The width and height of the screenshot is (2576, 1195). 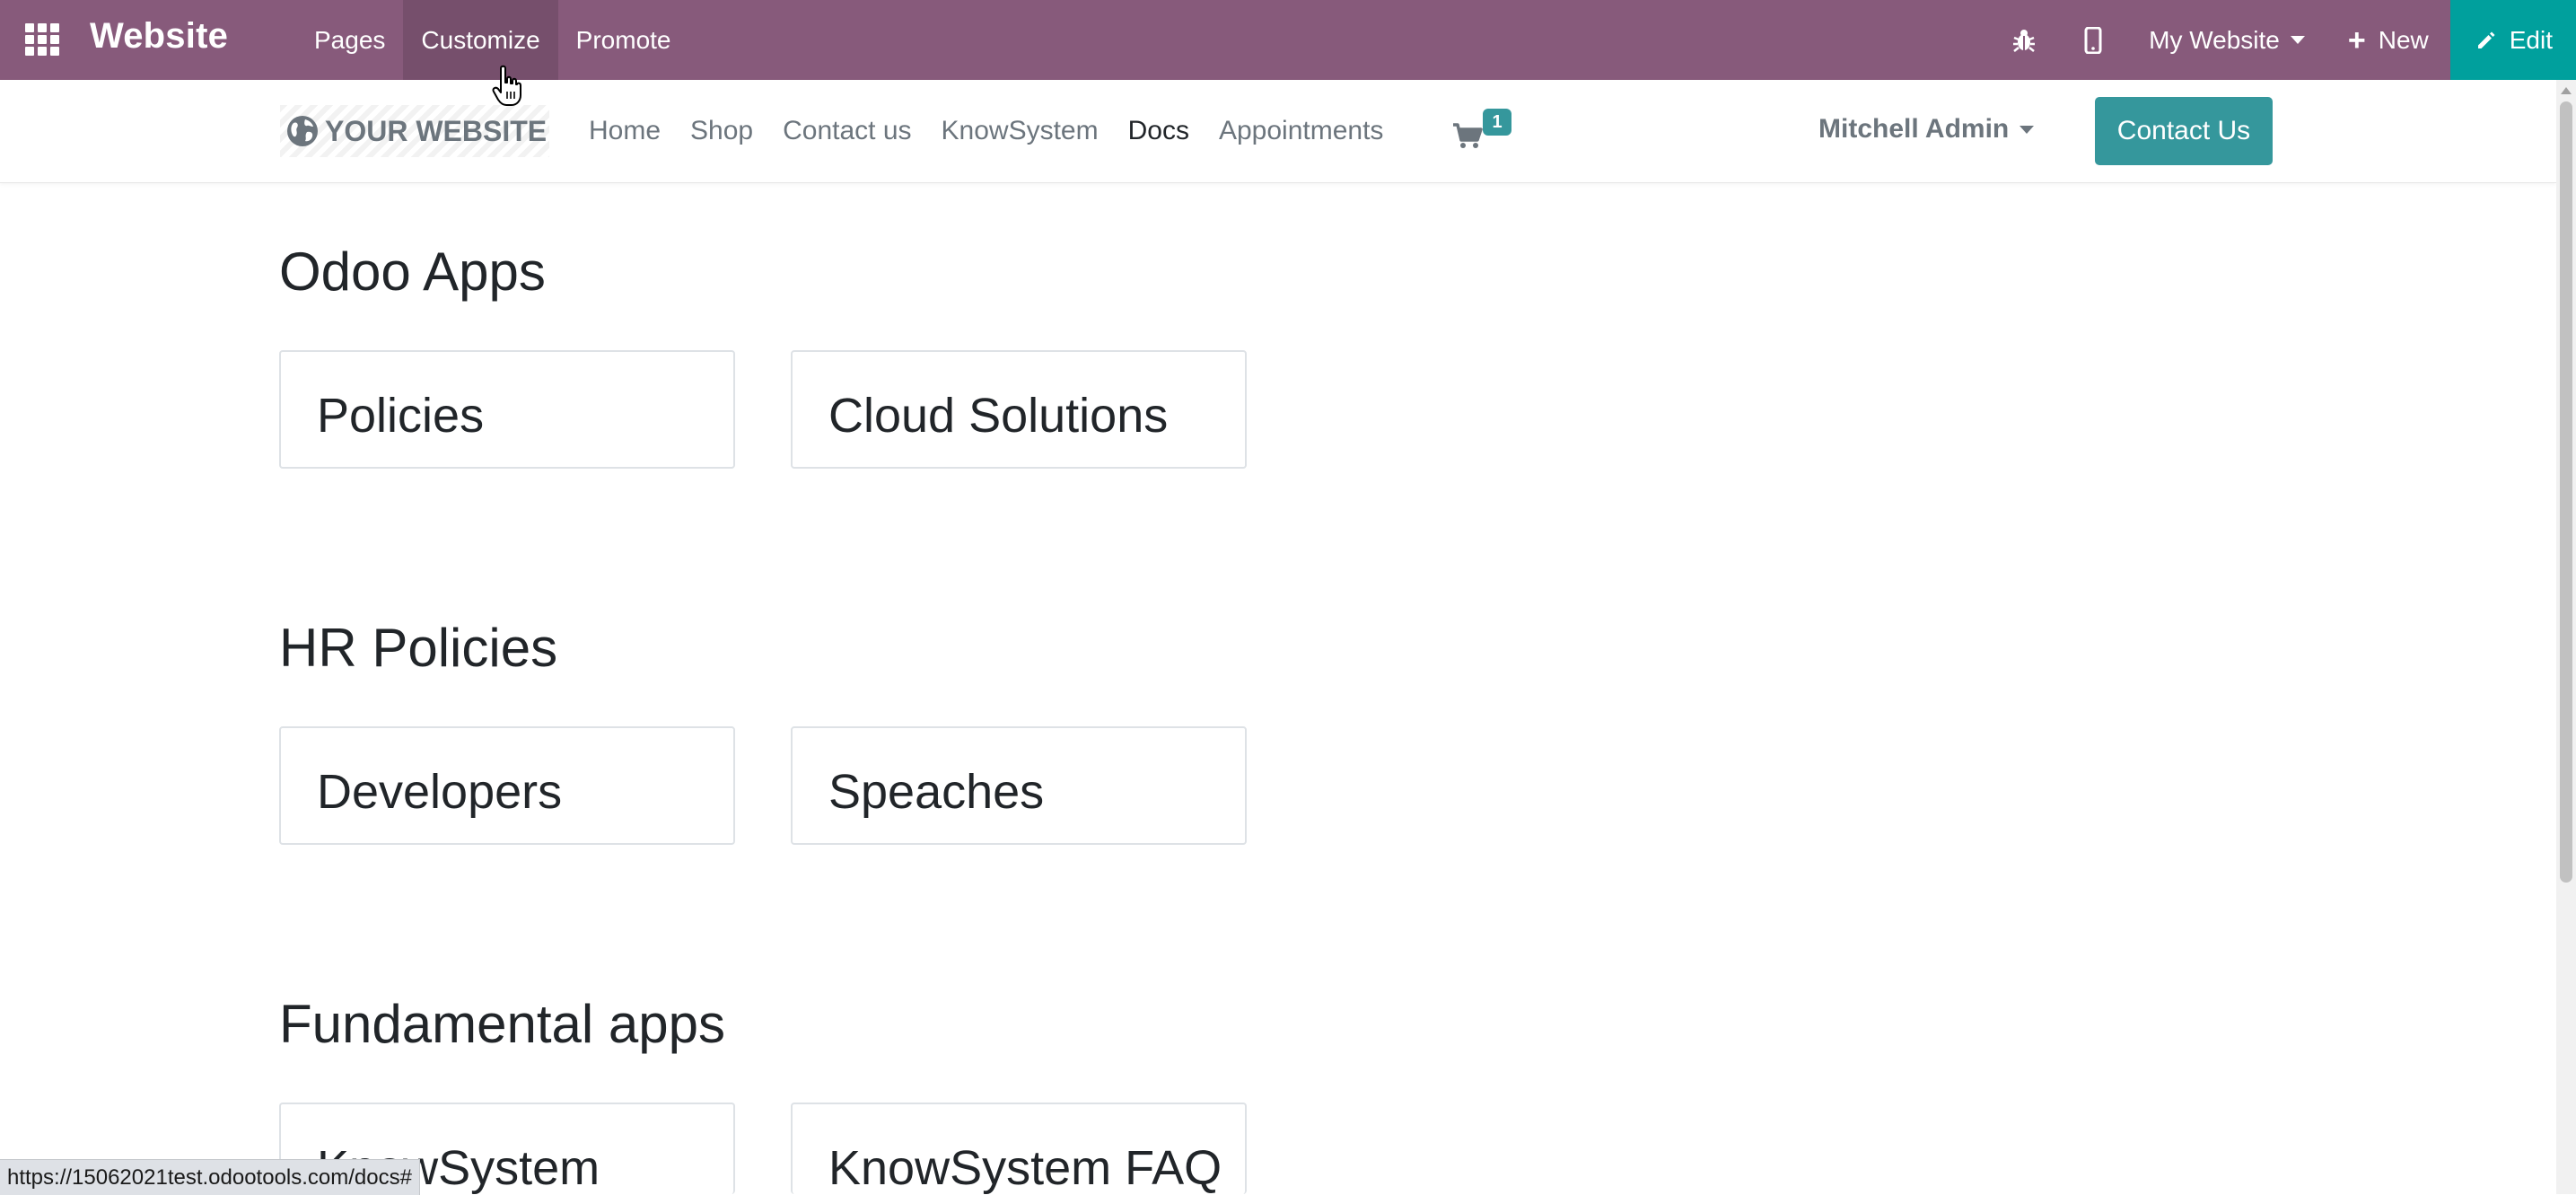 What do you see at coordinates (936, 792) in the screenshot?
I see `card-label: Speaches` at bounding box center [936, 792].